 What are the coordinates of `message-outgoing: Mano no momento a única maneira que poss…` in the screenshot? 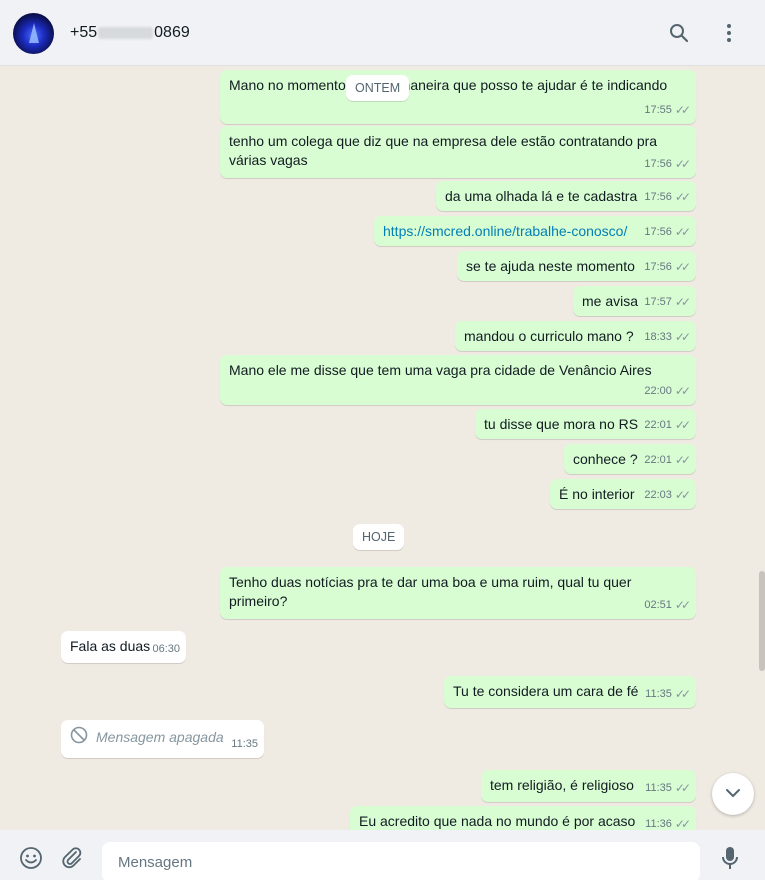 It's located at (458, 97).